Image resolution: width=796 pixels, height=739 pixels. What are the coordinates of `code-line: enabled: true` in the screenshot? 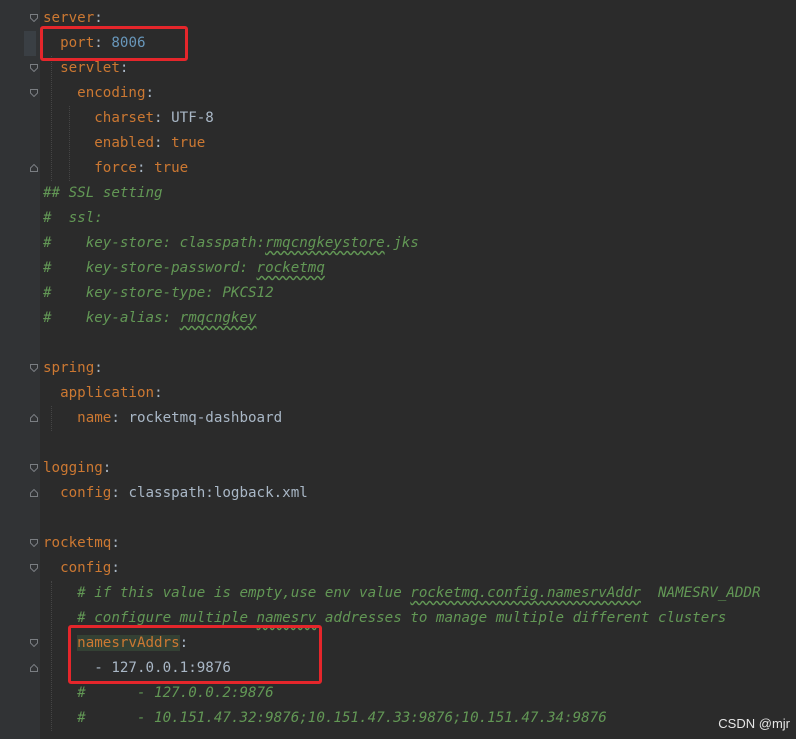 It's located at (124, 143).